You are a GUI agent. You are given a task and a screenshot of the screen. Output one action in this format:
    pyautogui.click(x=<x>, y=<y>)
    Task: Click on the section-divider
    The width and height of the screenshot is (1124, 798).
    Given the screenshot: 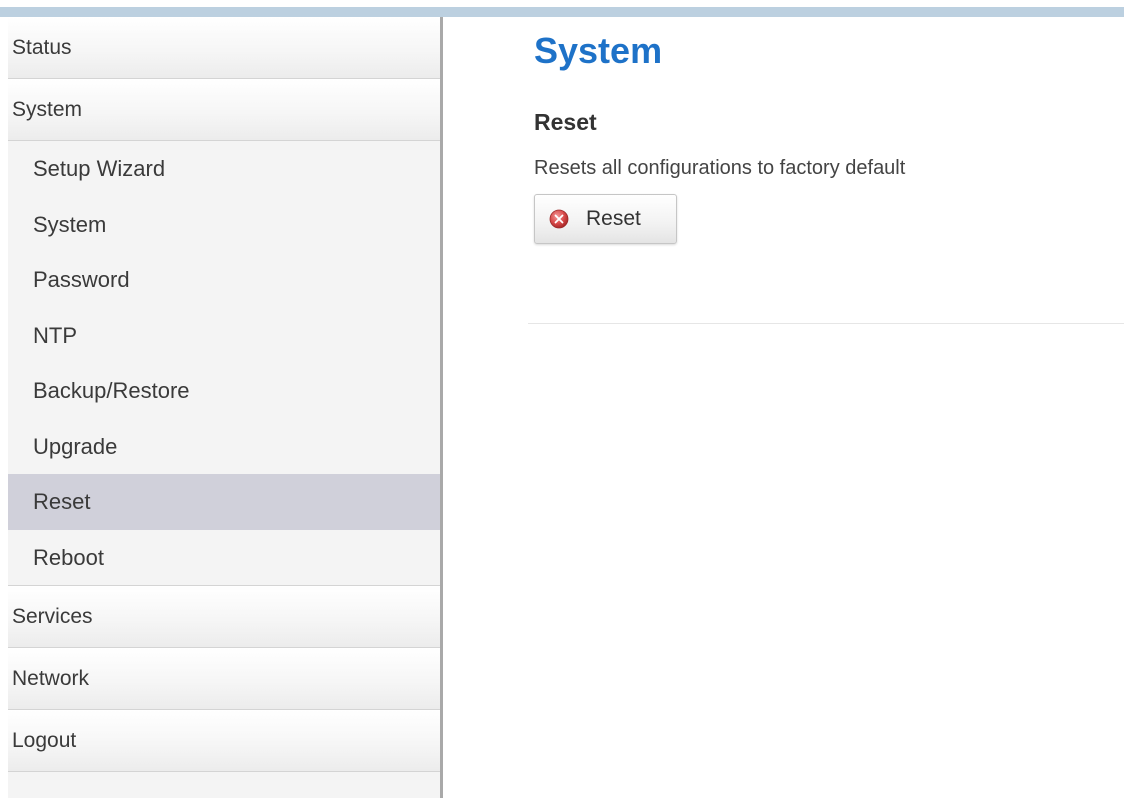 What is the action you would take?
    pyautogui.click(x=826, y=323)
    